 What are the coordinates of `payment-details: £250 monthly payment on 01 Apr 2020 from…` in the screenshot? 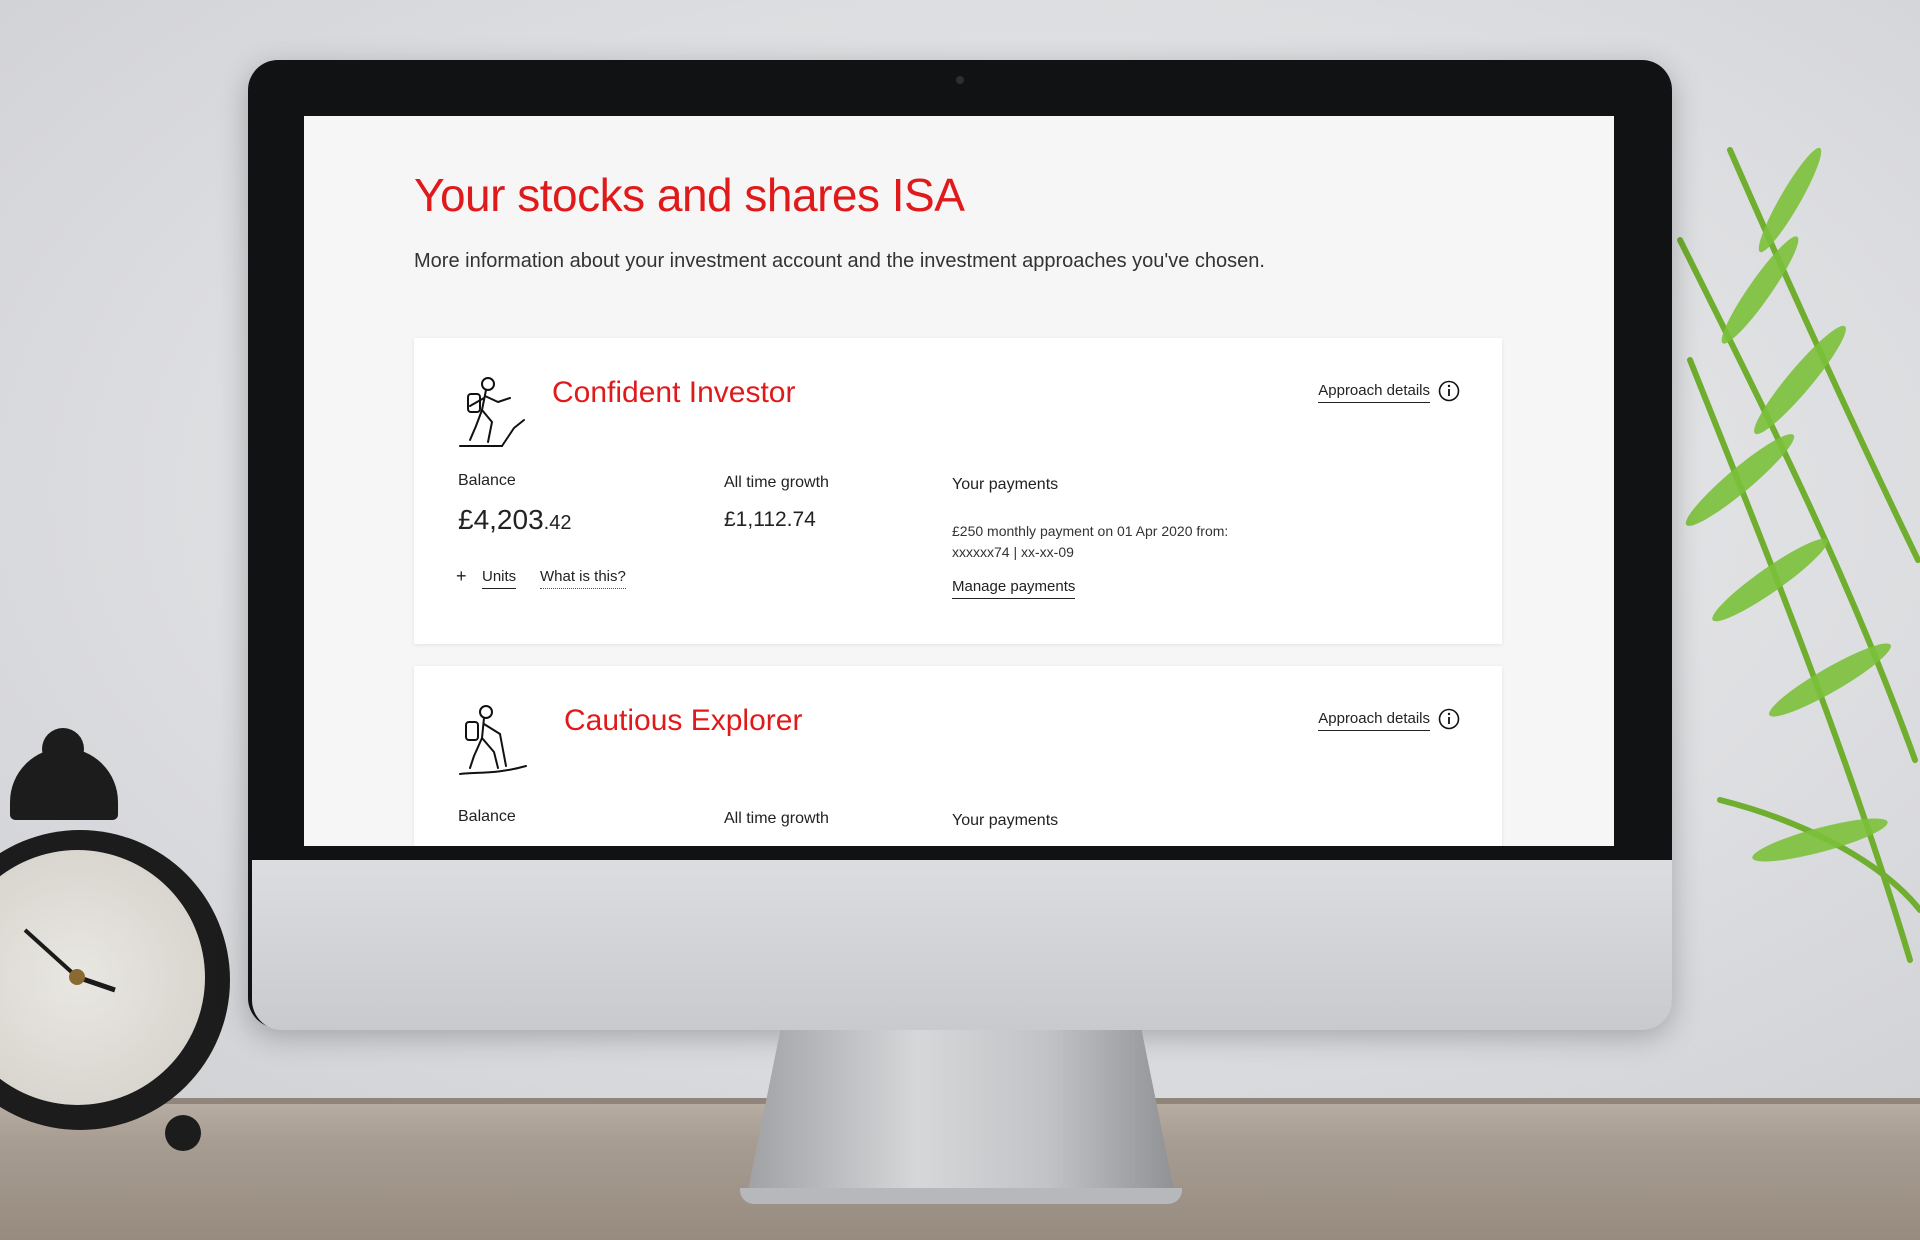 It's located at (1090, 542).